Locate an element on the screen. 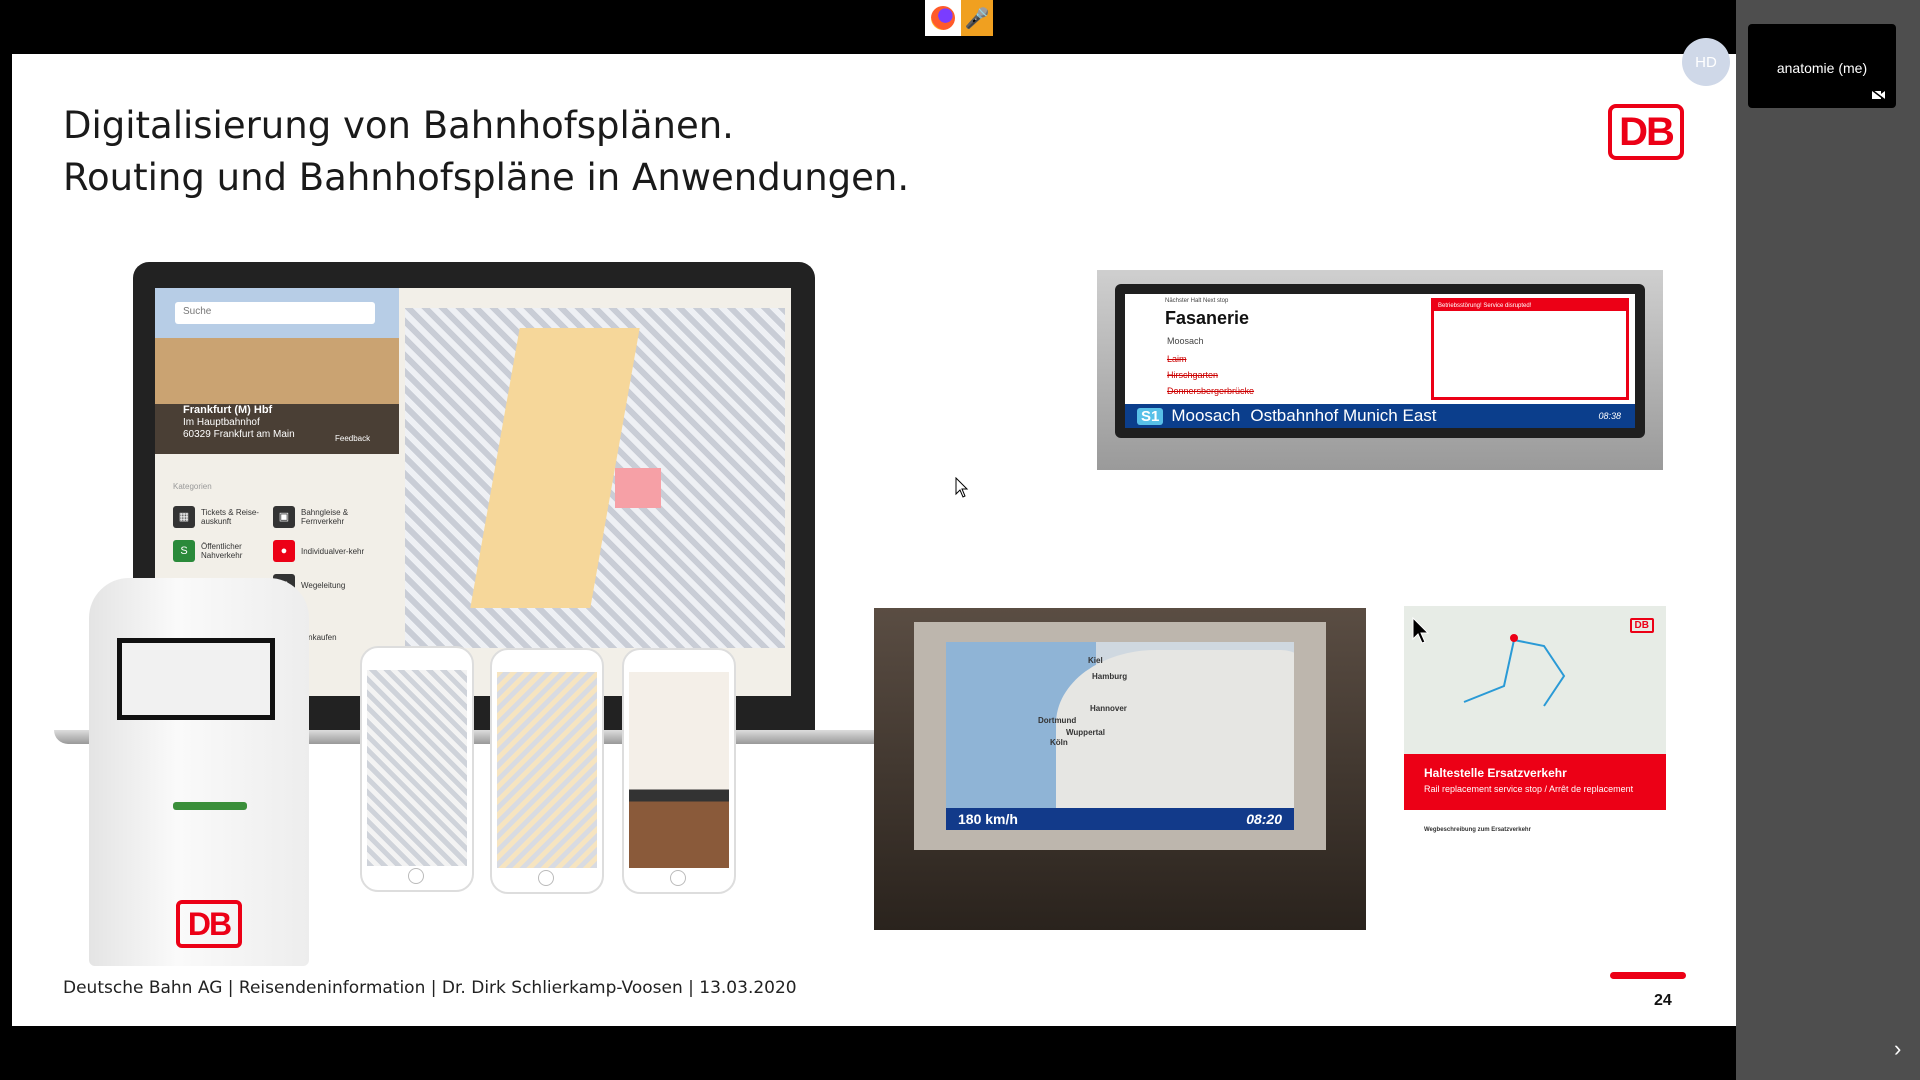 This screenshot has width=1920, height=1080. bottom-bar is located at coordinates (868, 1053).